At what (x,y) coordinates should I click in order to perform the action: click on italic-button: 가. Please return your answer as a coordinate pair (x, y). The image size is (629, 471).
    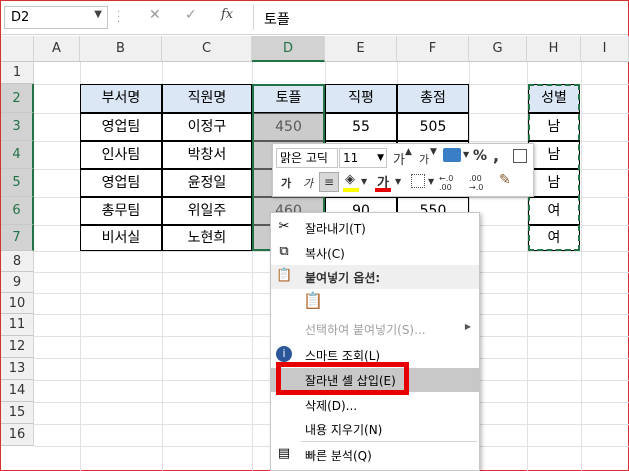
    Looking at the image, I should click on (308, 183).